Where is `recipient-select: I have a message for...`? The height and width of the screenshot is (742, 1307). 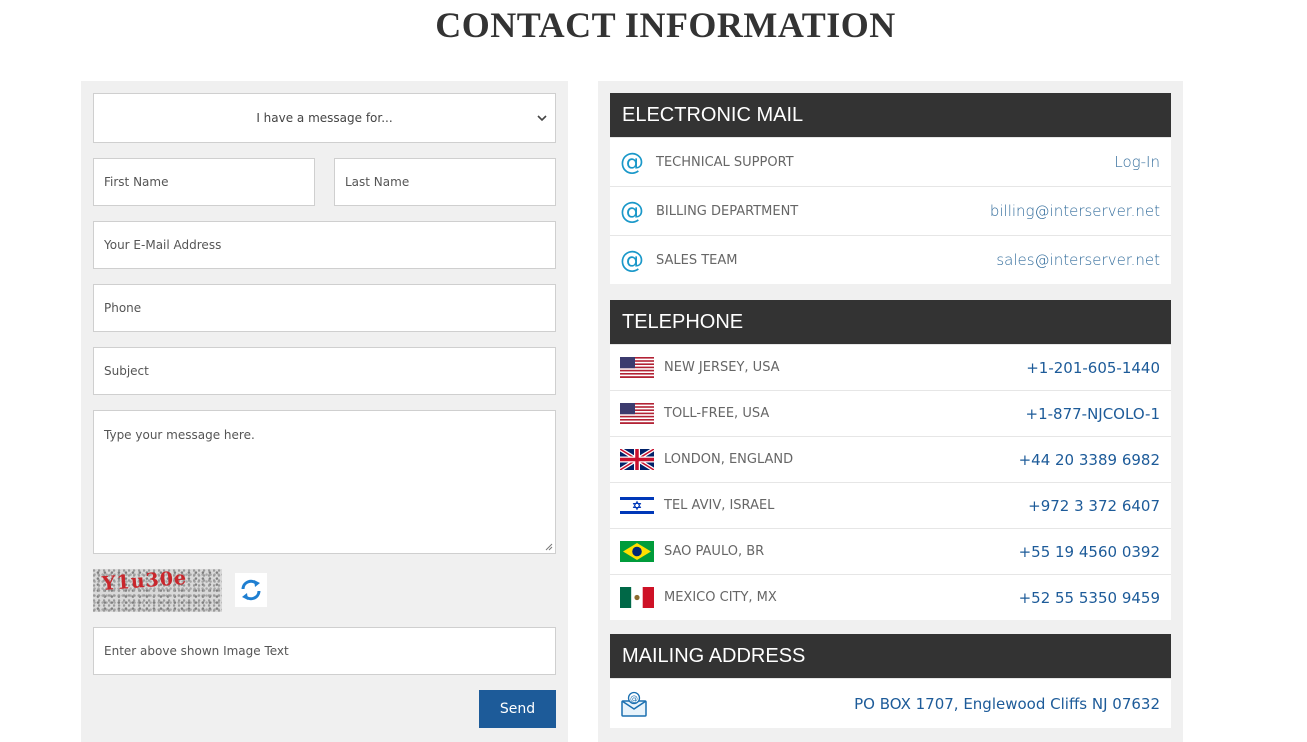 recipient-select: I have a message for... is located at coordinates (324, 118).